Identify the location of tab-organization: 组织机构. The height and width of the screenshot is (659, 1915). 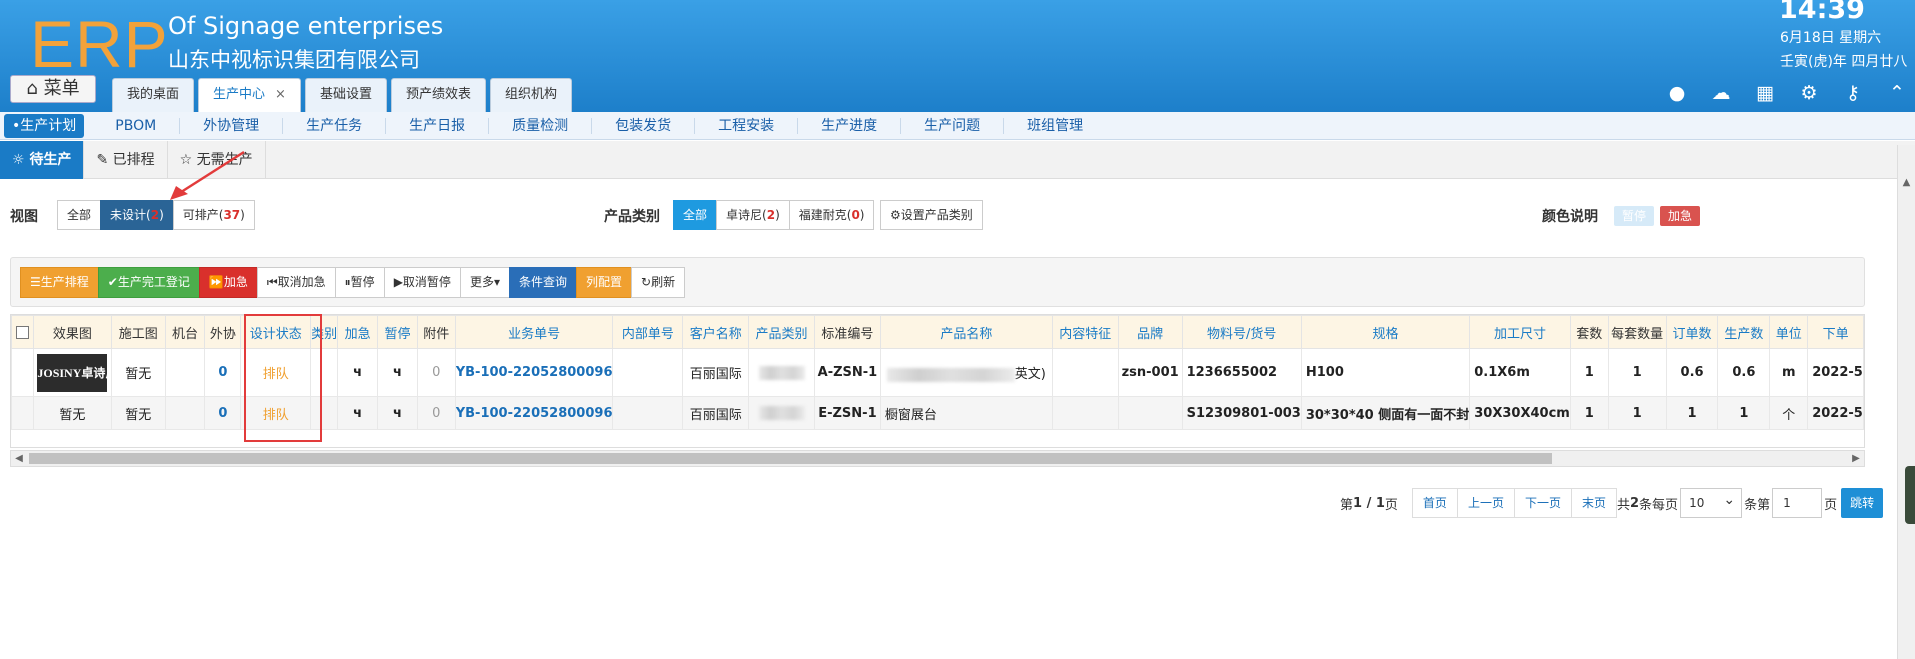
(530, 95).